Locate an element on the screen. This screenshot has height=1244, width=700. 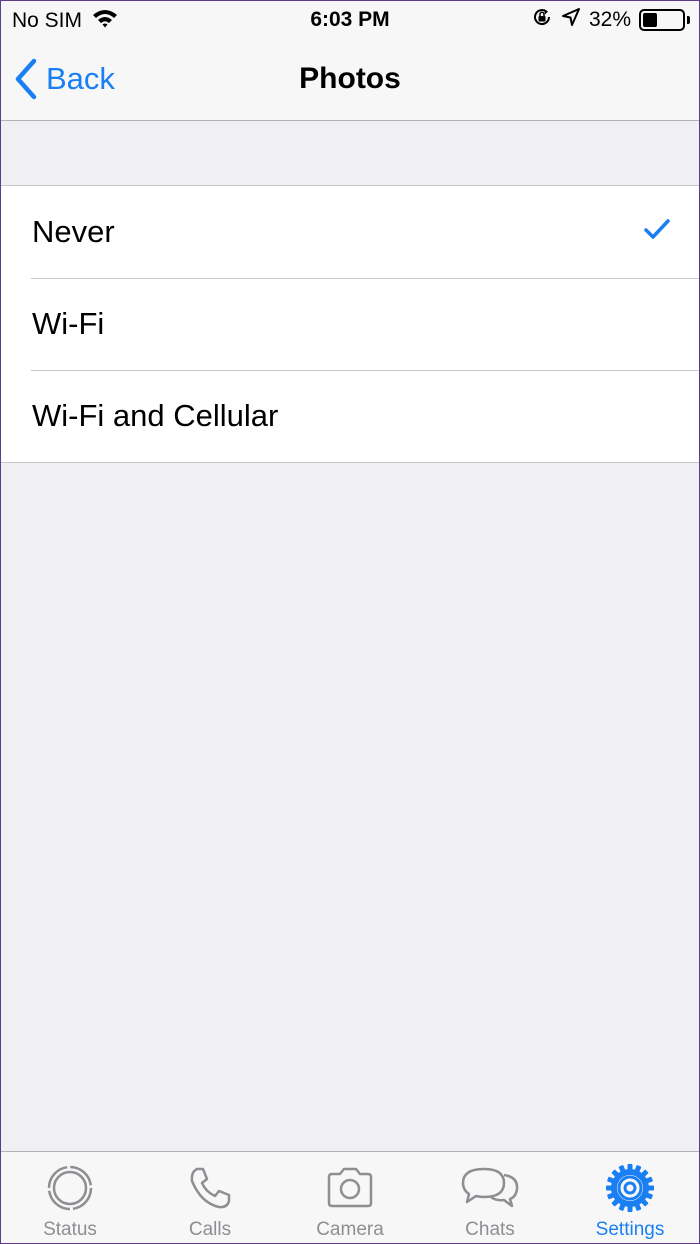
option-wifi: Wi-Fi is located at coordinates (350, 324).